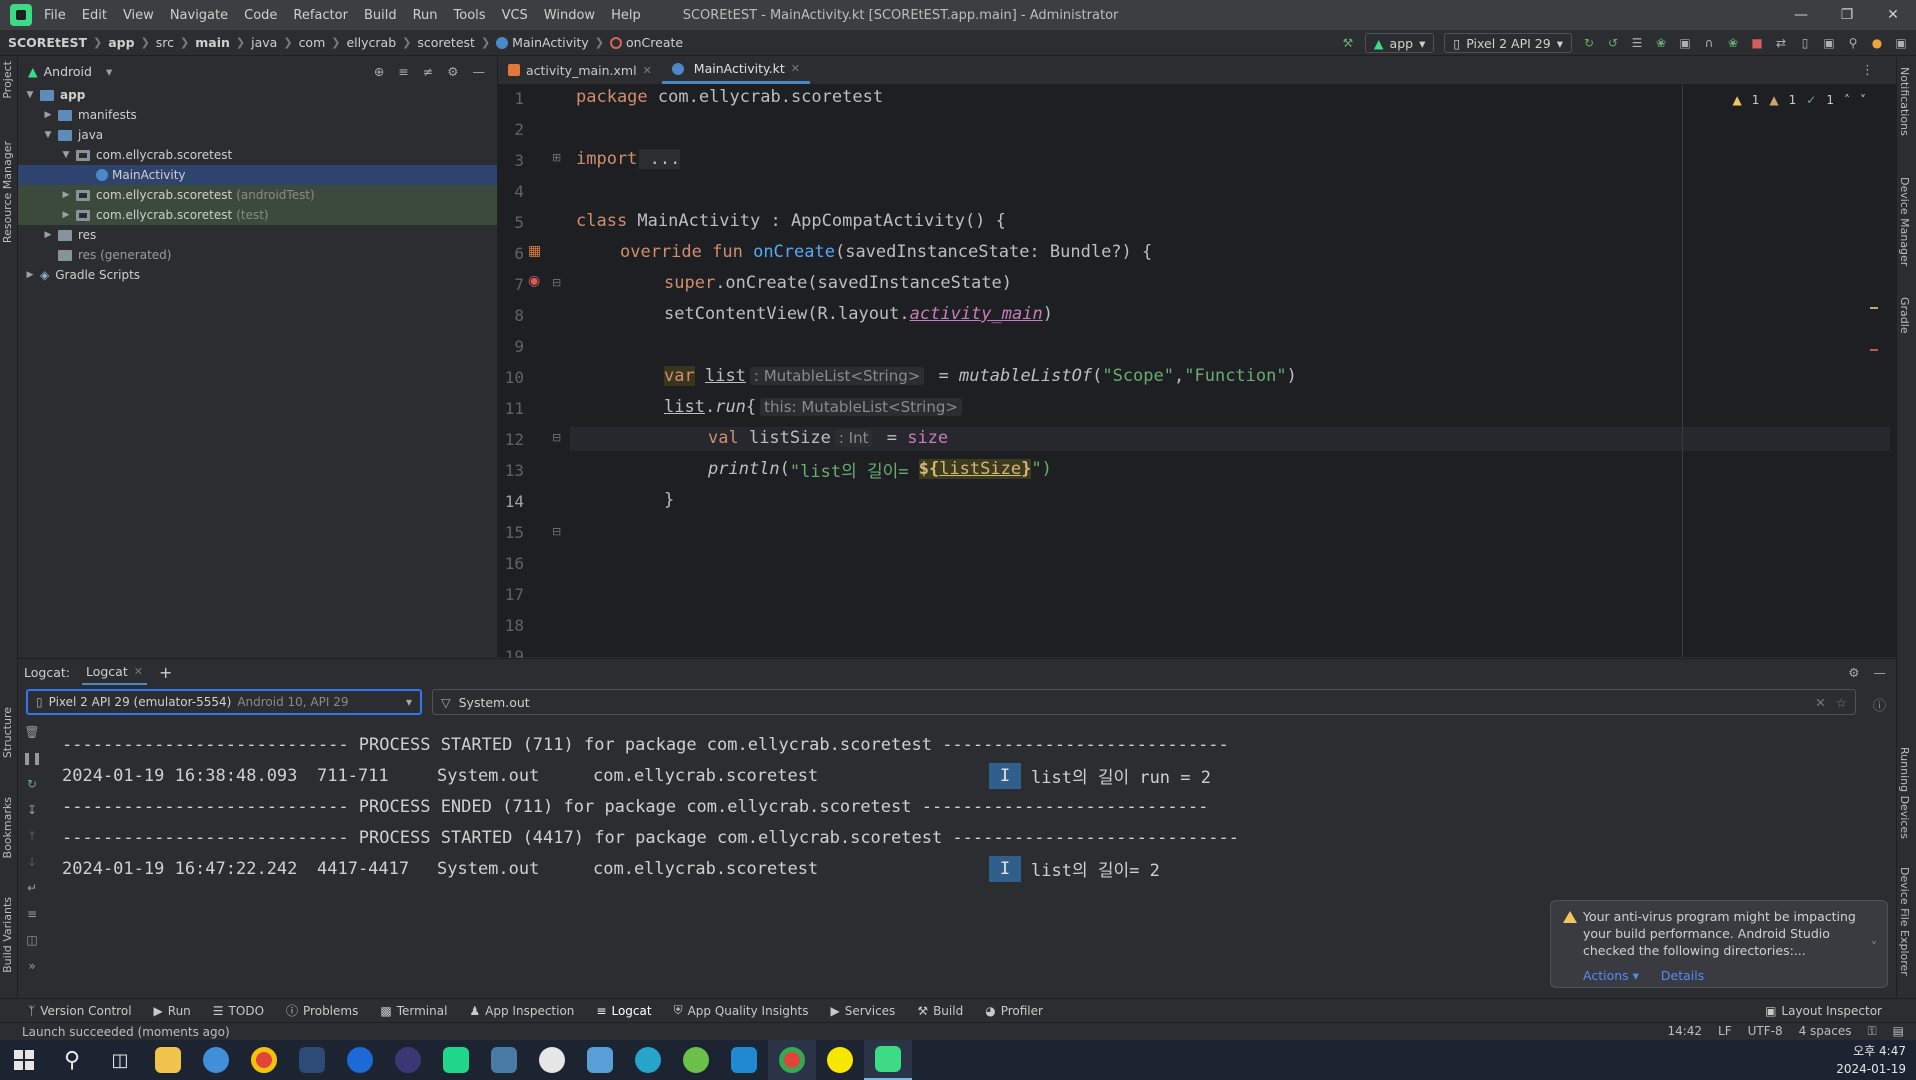 The width and height of the screenshot is (1916, 1080). I want to click on scrollbar-warning-marker, so click(1874, 308).